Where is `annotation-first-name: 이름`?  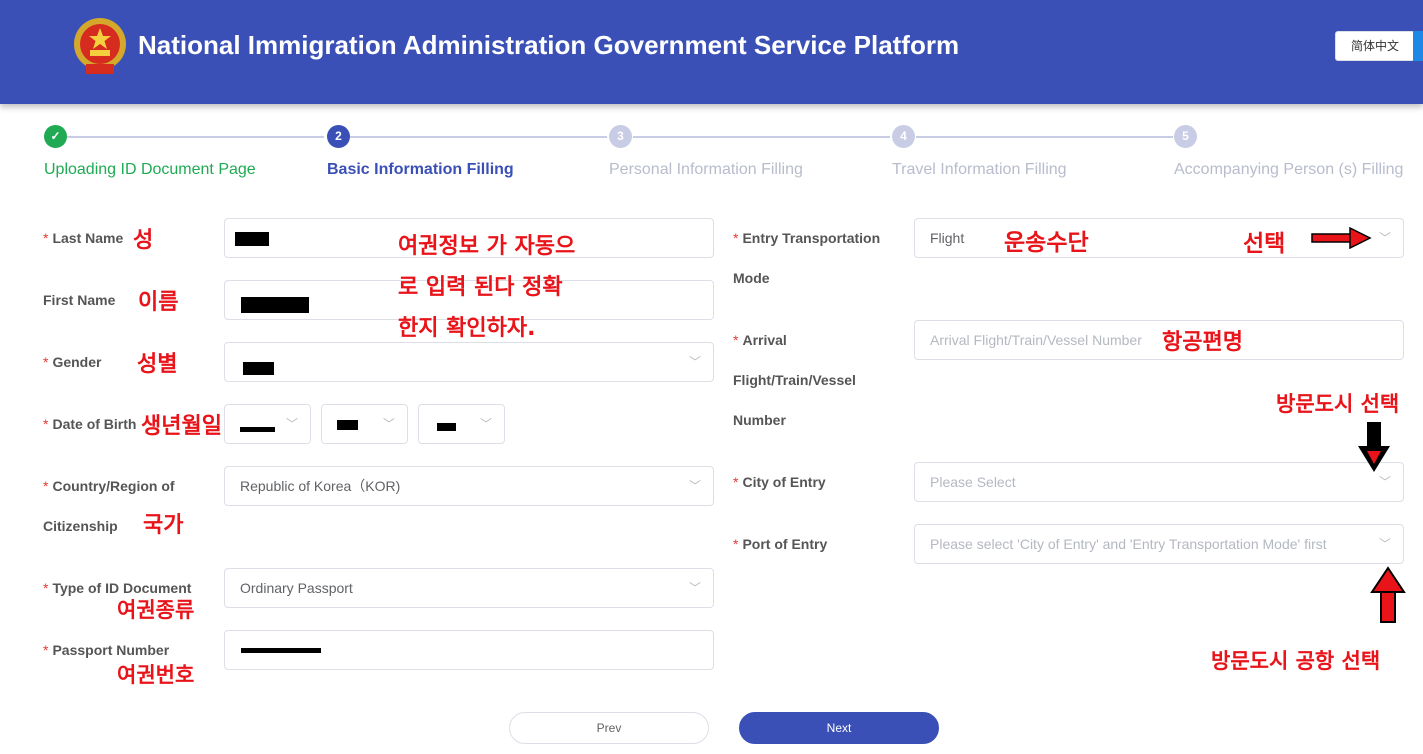 annotation-first-name: 이름 is located at coordinates (158, 302).